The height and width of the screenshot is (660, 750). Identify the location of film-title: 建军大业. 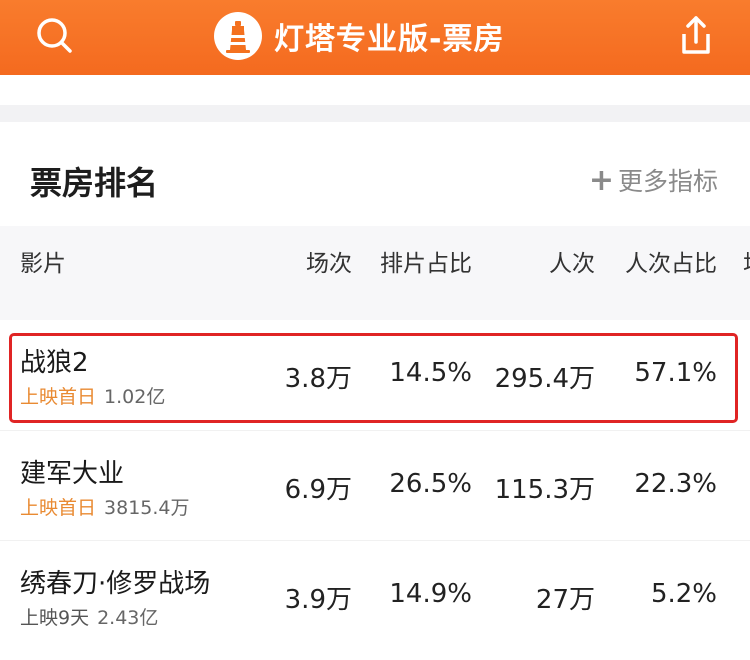
(72, 474).